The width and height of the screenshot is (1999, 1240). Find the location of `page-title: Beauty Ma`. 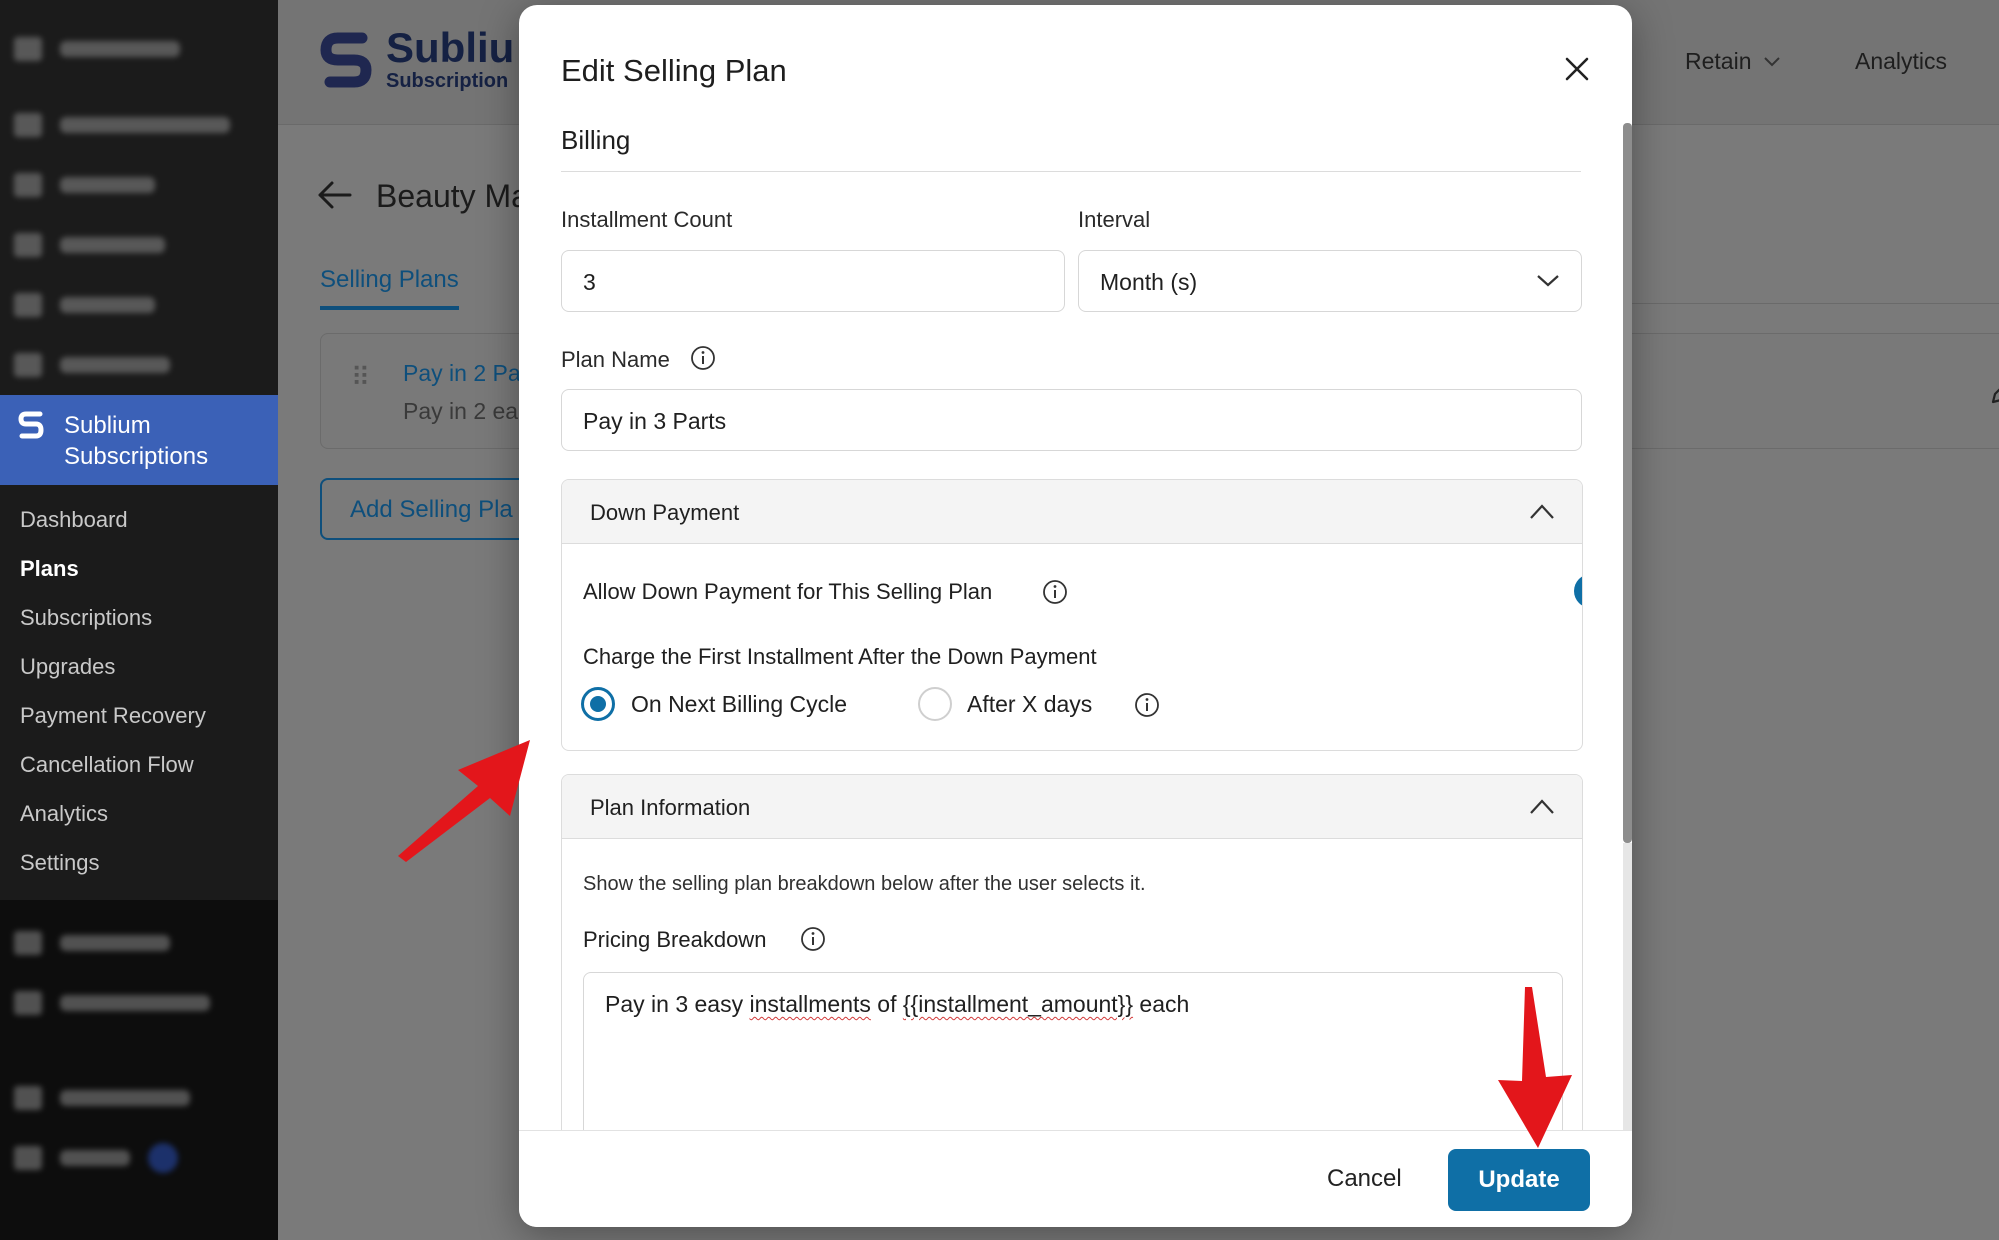

page-title: Beauty Ma is located at coordinates (452, 196).